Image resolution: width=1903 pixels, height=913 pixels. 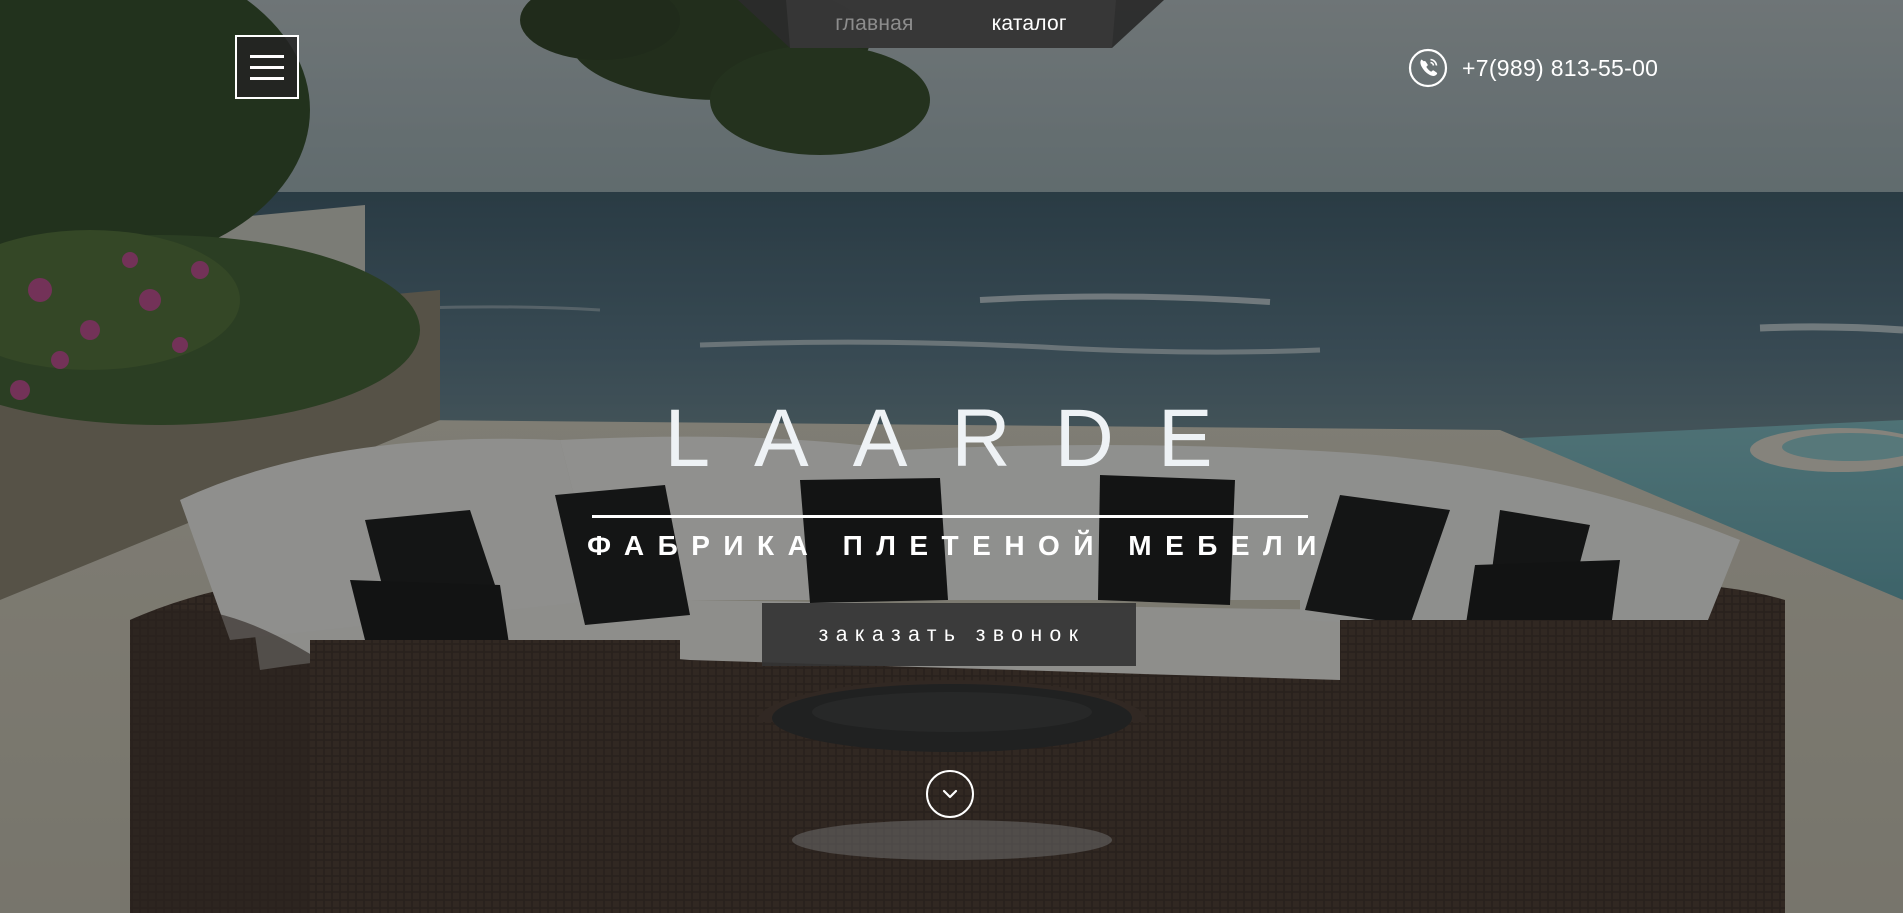 I want to click on nav-link-catalog: каталог, so click(x=1029, y=24).